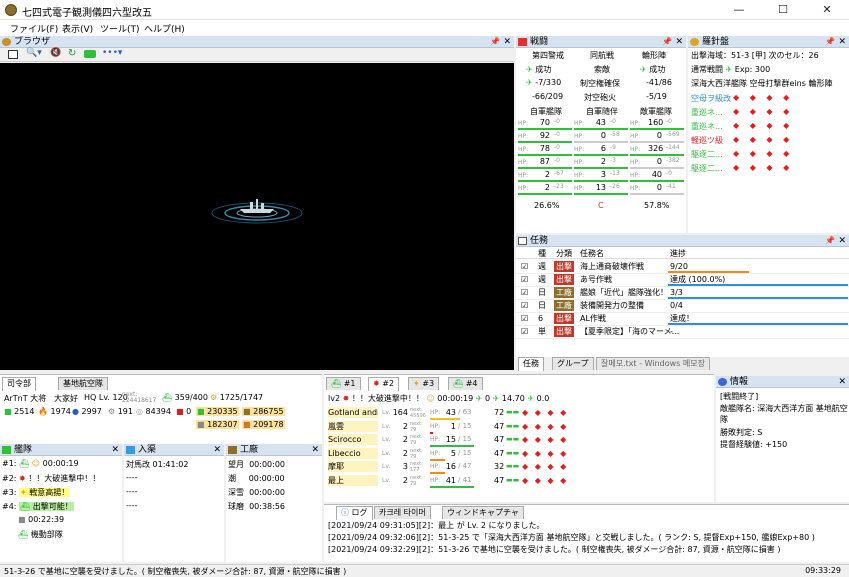 This screenshot has height=577, width=849. Describe the element at coordinates (424, 10) in the screenshot. I see `title-bar: 七四式電子観測儀四六型改五 — ☐ ✕` at that location.